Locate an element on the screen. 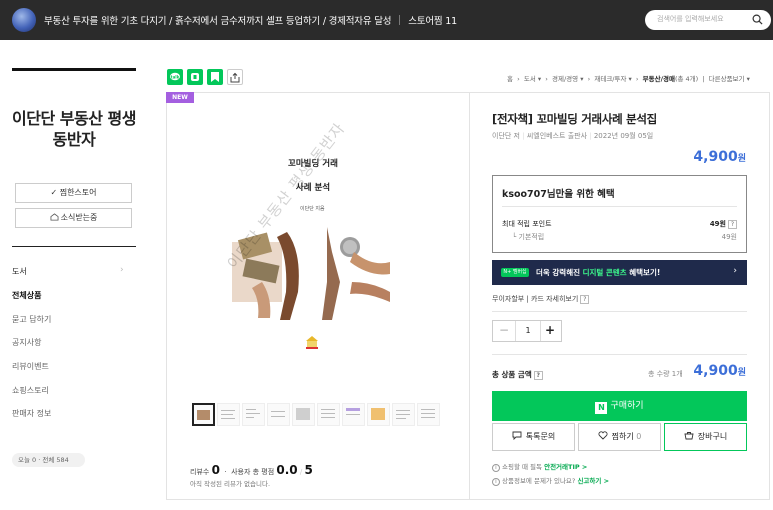 This screenshot has width=773, height=510. benefit-divider is located at coordinates (619, 206).